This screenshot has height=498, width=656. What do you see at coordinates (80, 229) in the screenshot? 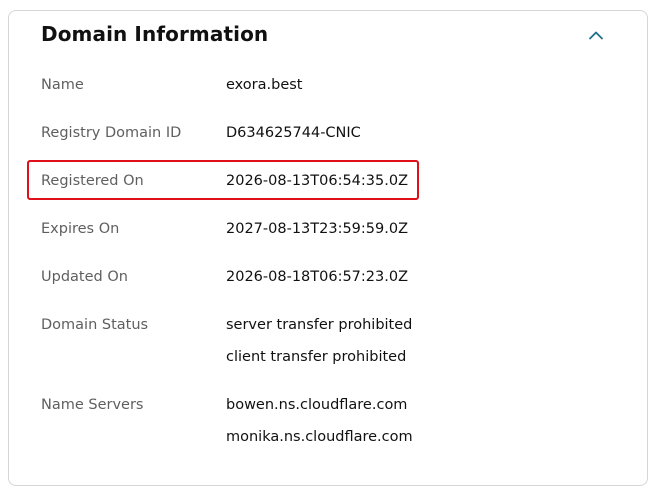
I see `expires-on-label: Expires On` at bounding box center [80, 229].